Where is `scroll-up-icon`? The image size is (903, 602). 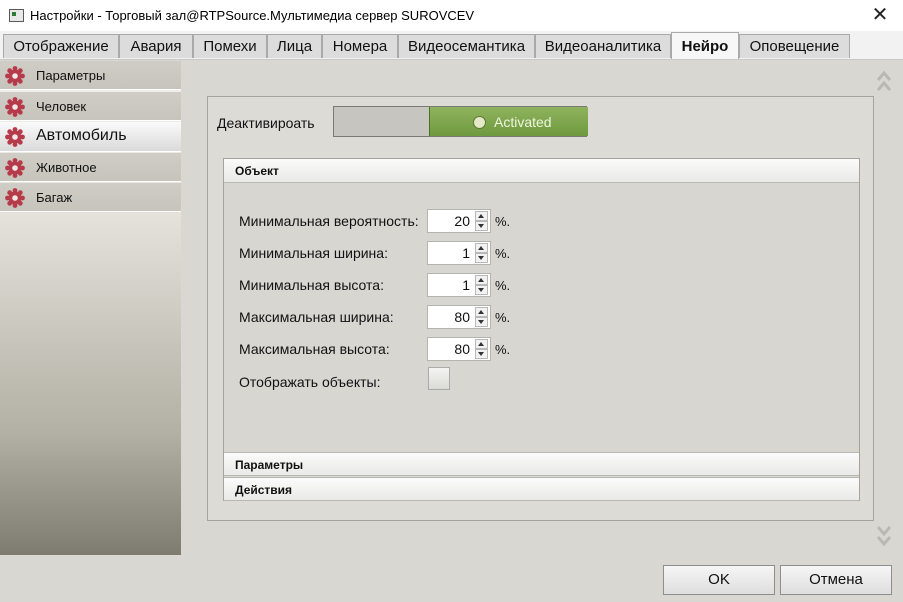 scroll-up-icon is located at coordinates (884, 82).